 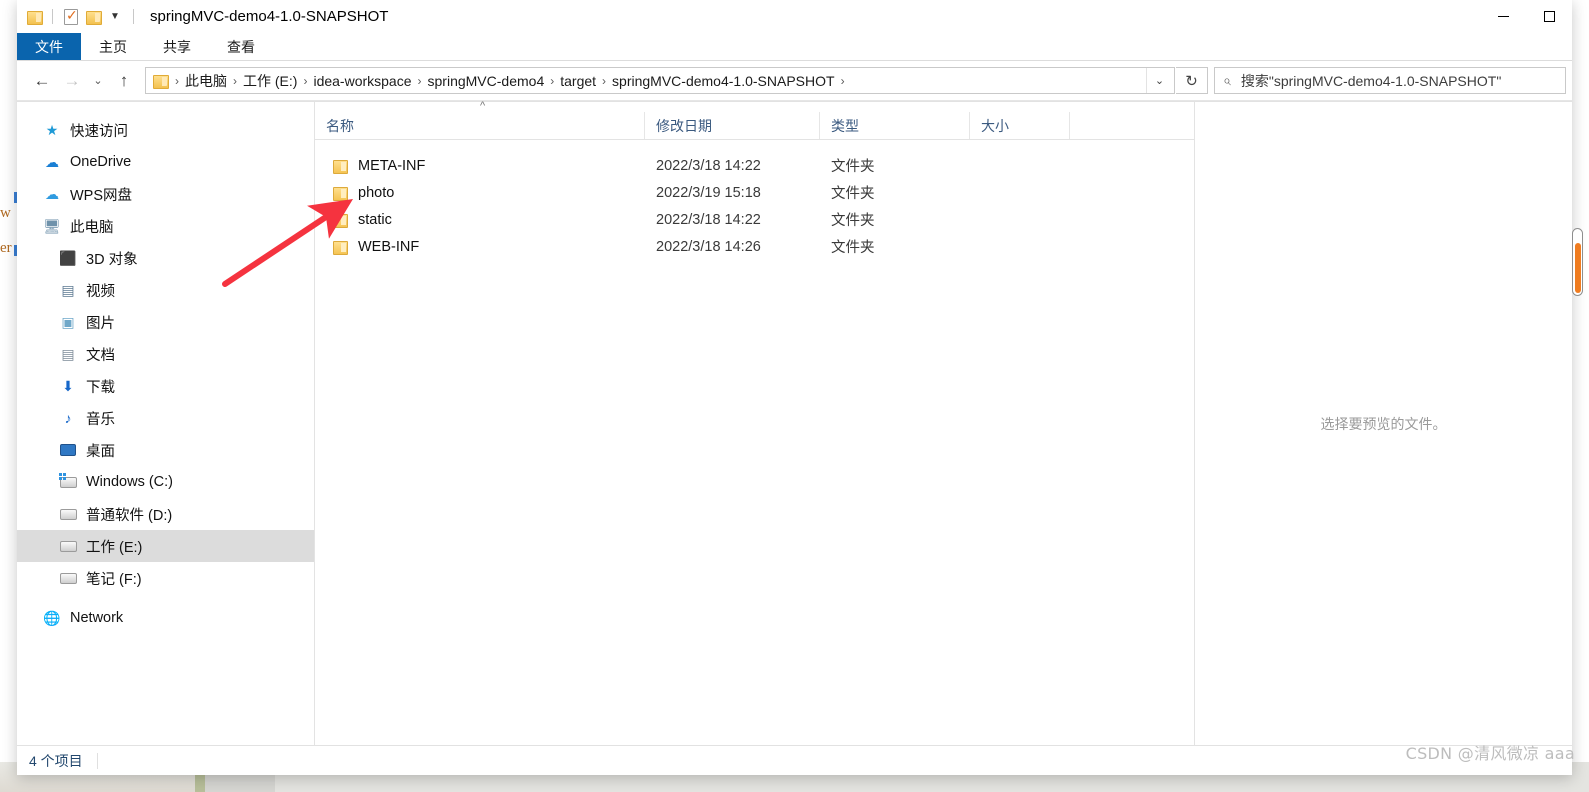 I want to click on background-text-fragment-1: w, so click(x=5, y=213).